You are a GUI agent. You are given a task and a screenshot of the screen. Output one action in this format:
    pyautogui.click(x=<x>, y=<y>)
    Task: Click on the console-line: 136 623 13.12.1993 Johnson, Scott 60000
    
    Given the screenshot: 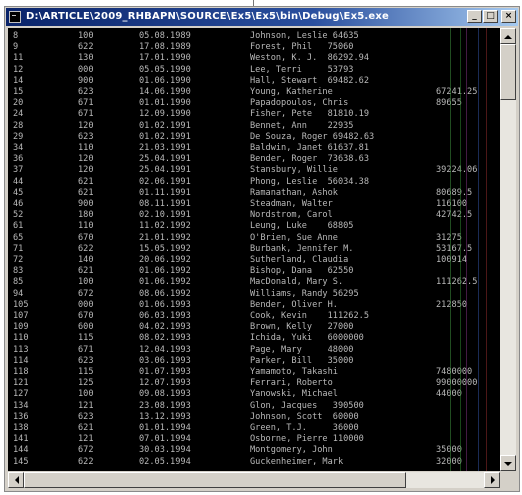 What is the action you would take?
    pyautogui.click(x=254, y=417)
    